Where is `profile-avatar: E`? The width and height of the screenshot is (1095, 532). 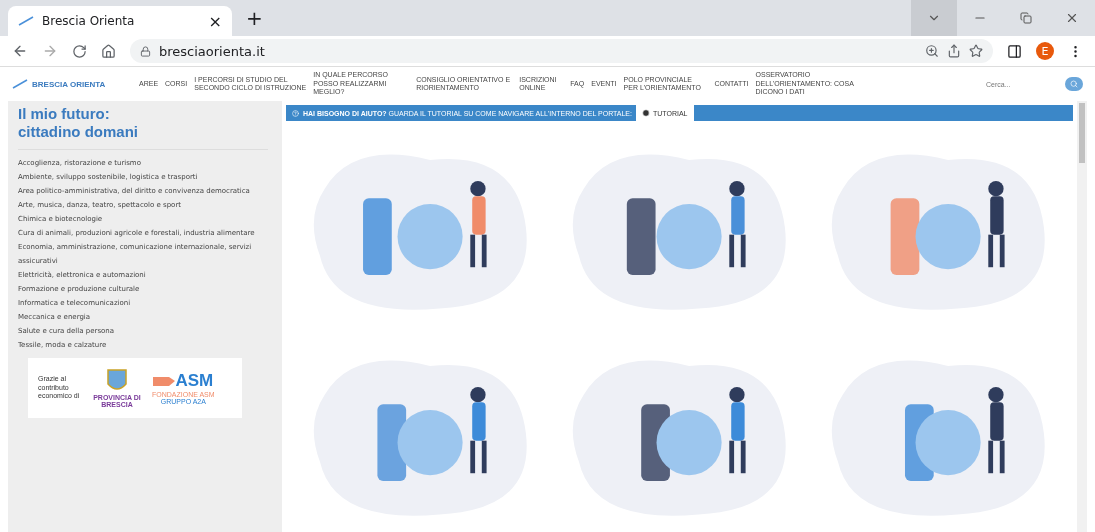 profile-avatar: E is located at coordinates (1045, 51).